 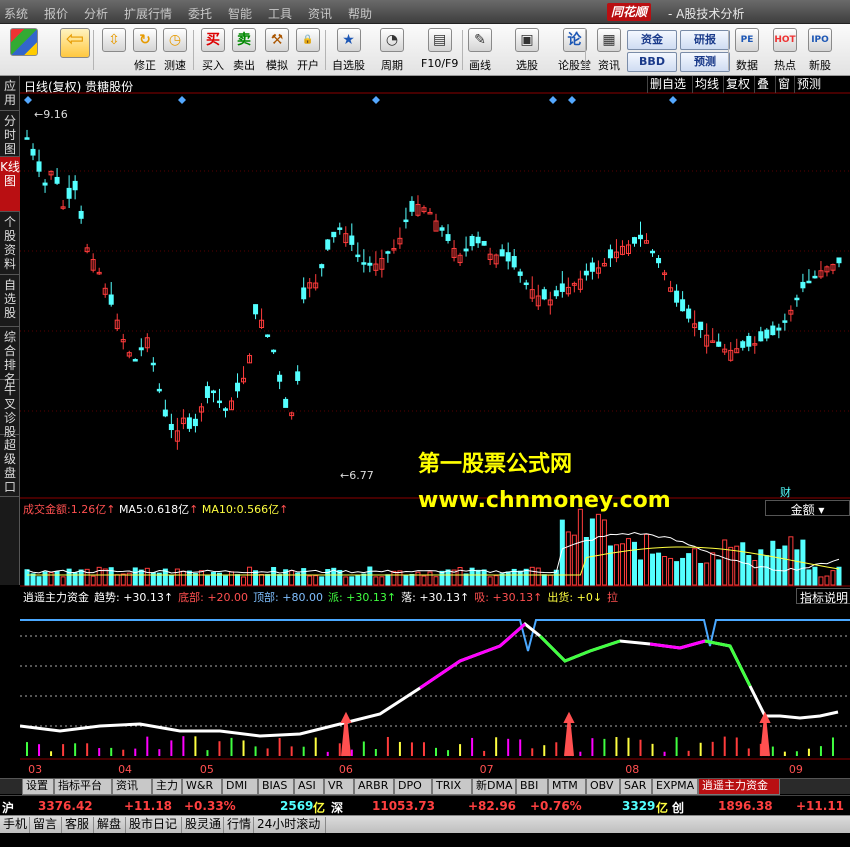 I want to click on toolbar-button-4: ⚒ 模拟, so click(x=277, y=50).